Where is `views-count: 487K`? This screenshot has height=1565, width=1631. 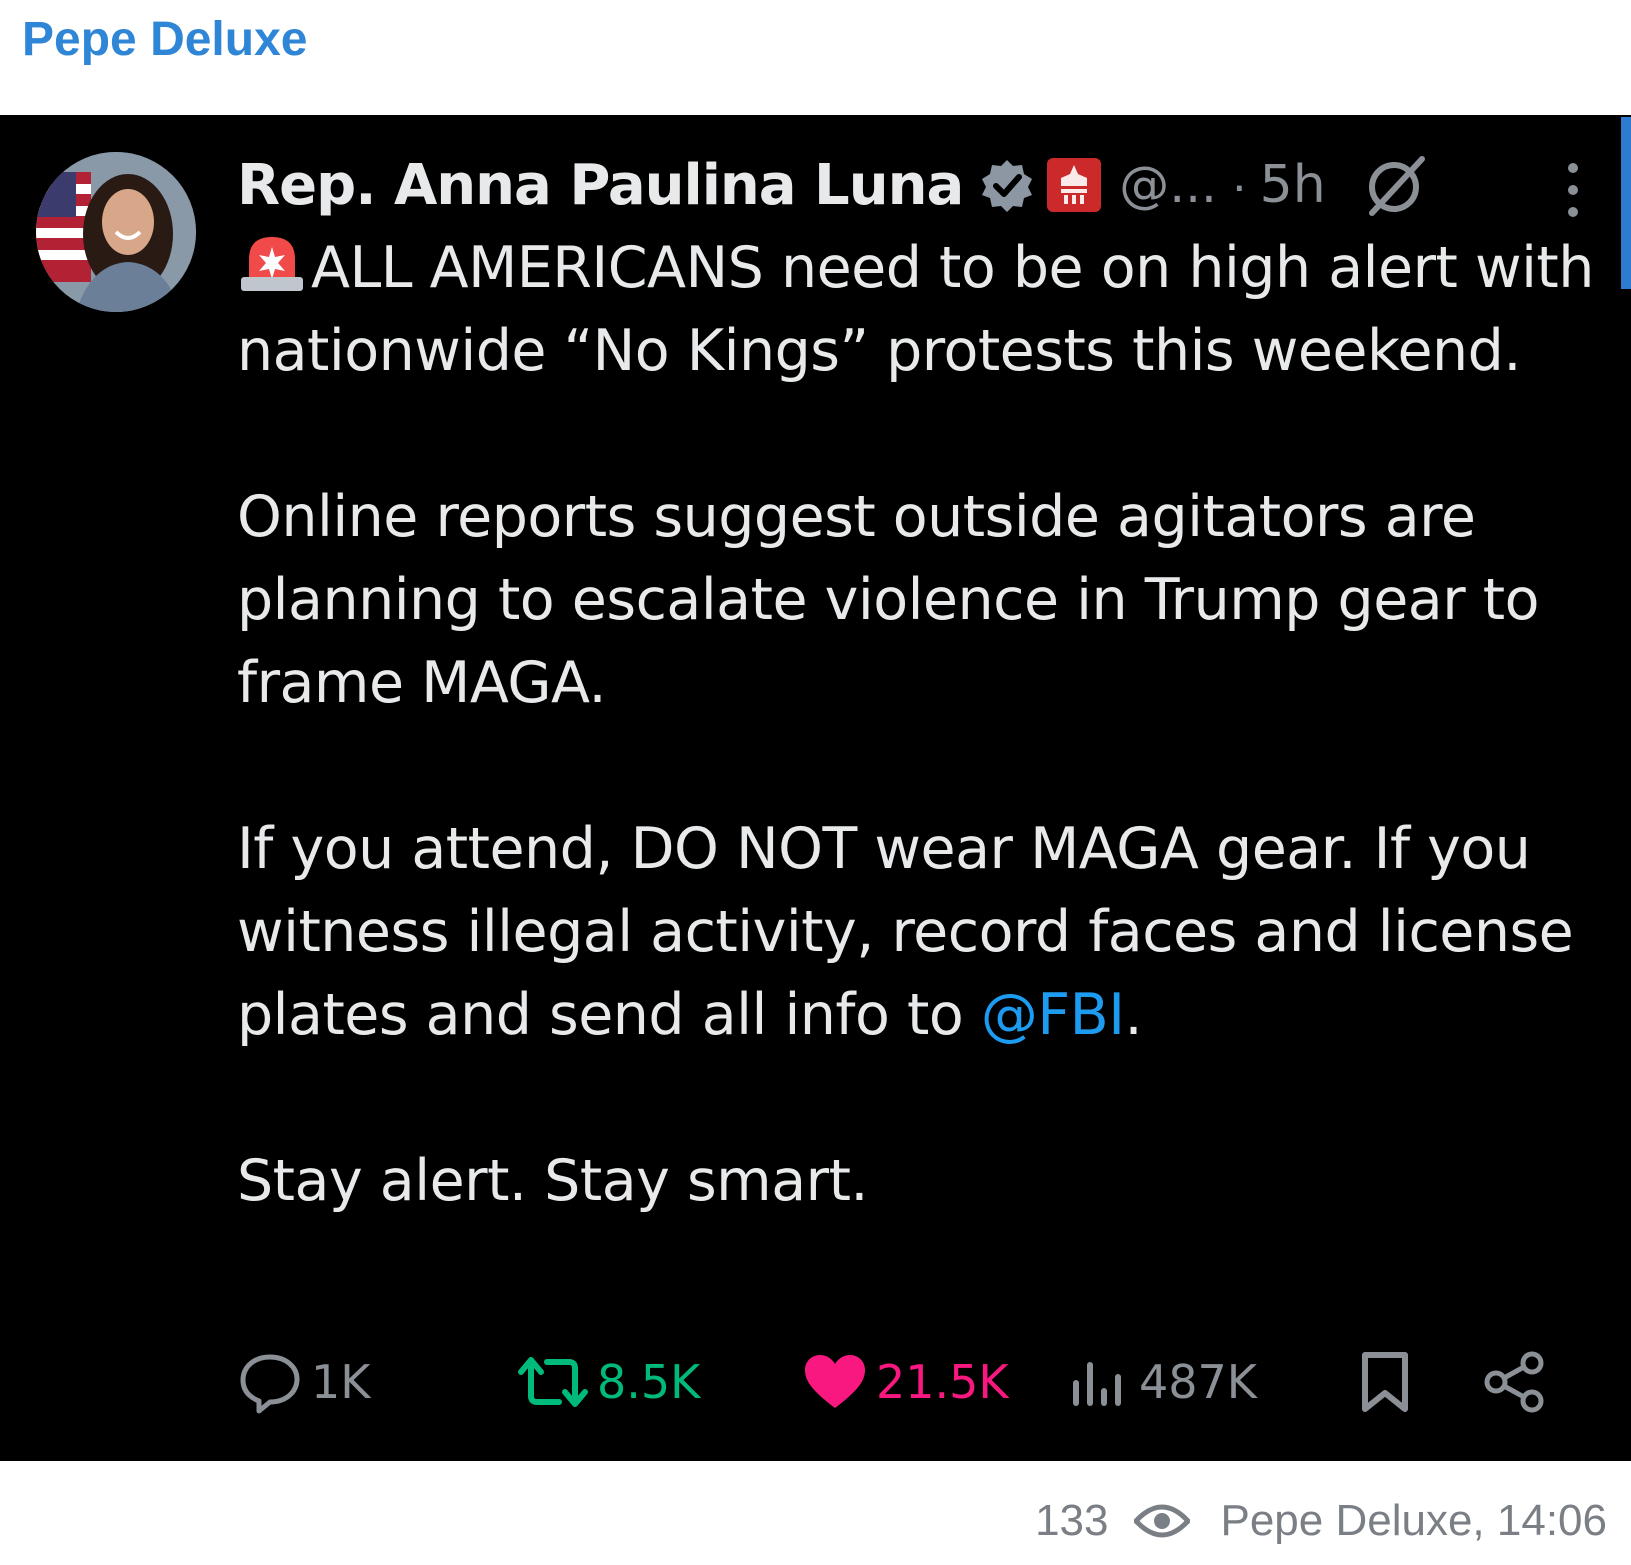
views-count: 487K is located at coordinates (1198, 1382).